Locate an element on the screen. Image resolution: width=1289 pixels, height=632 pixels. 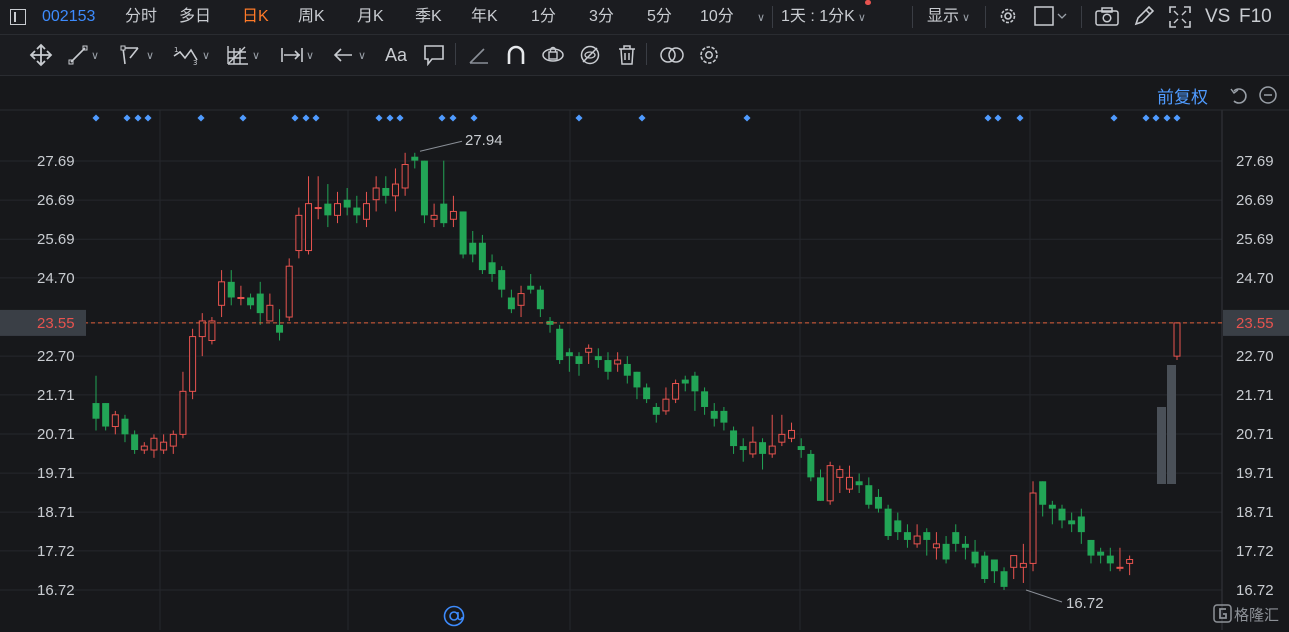
camera-icon is located at coordinates (1107, 18).